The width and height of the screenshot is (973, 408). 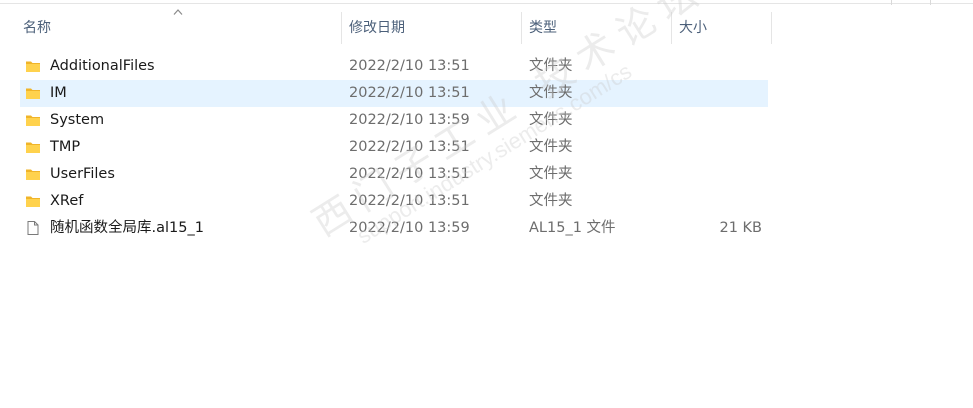 I want to click on file-row-im: IM 2022/2/10 13:51 文件夹, so click(x=394, y=93).